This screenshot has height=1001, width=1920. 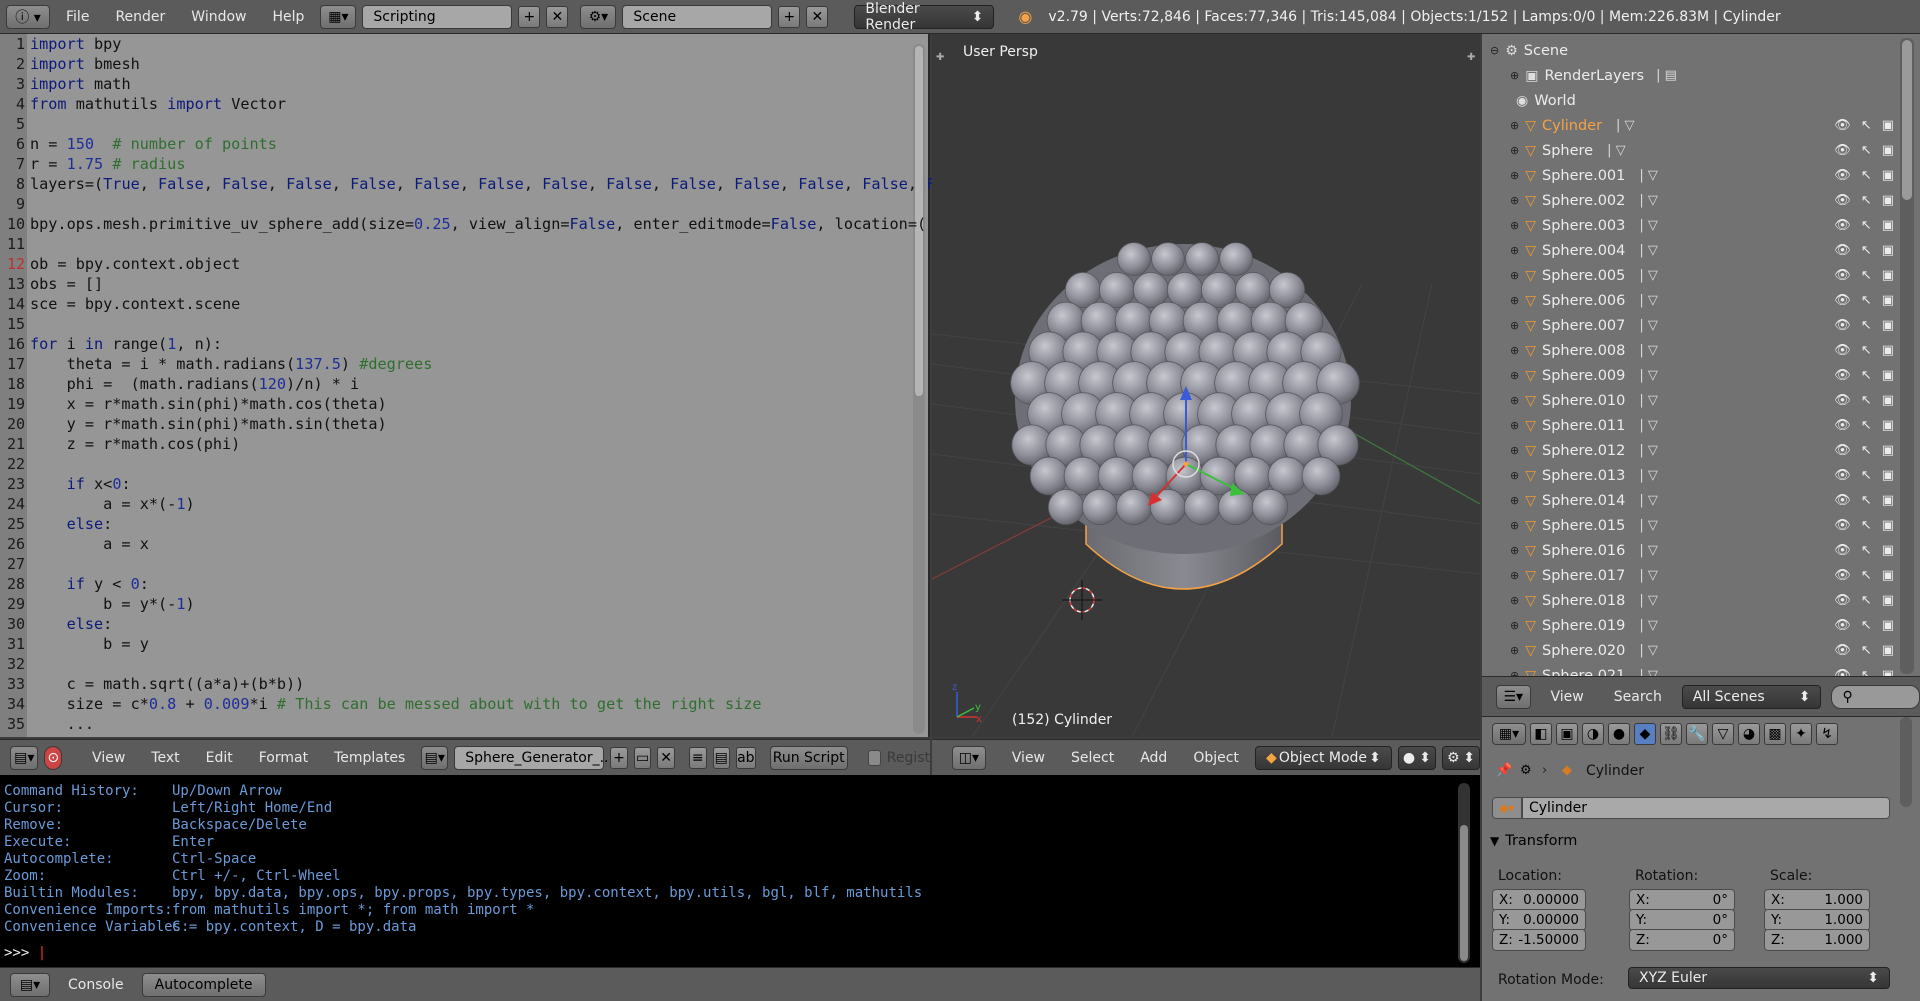 I want to click on record-icon: ⊙, so click(x=53, y=757).